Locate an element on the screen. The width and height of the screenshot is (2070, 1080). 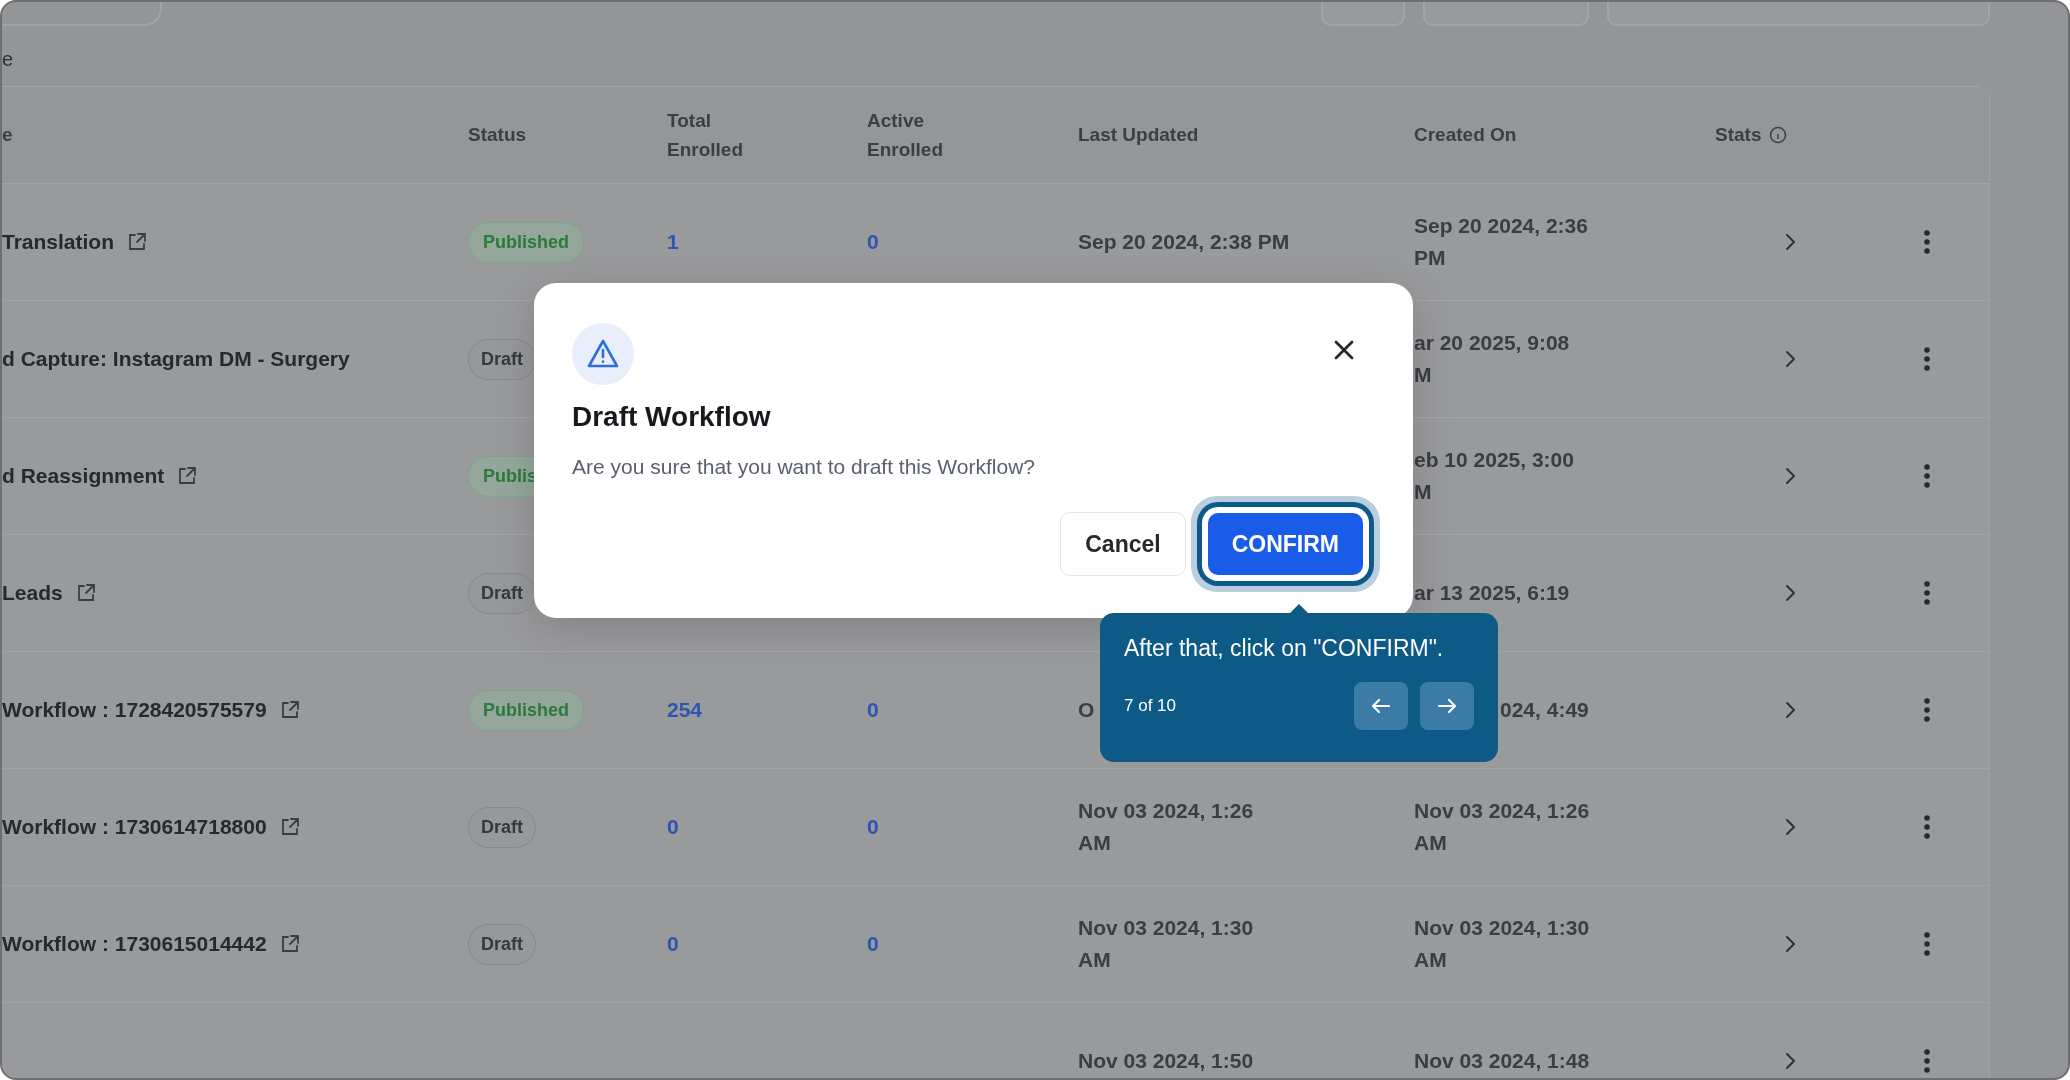
column-header: Status is located at coordinates (497, 135).